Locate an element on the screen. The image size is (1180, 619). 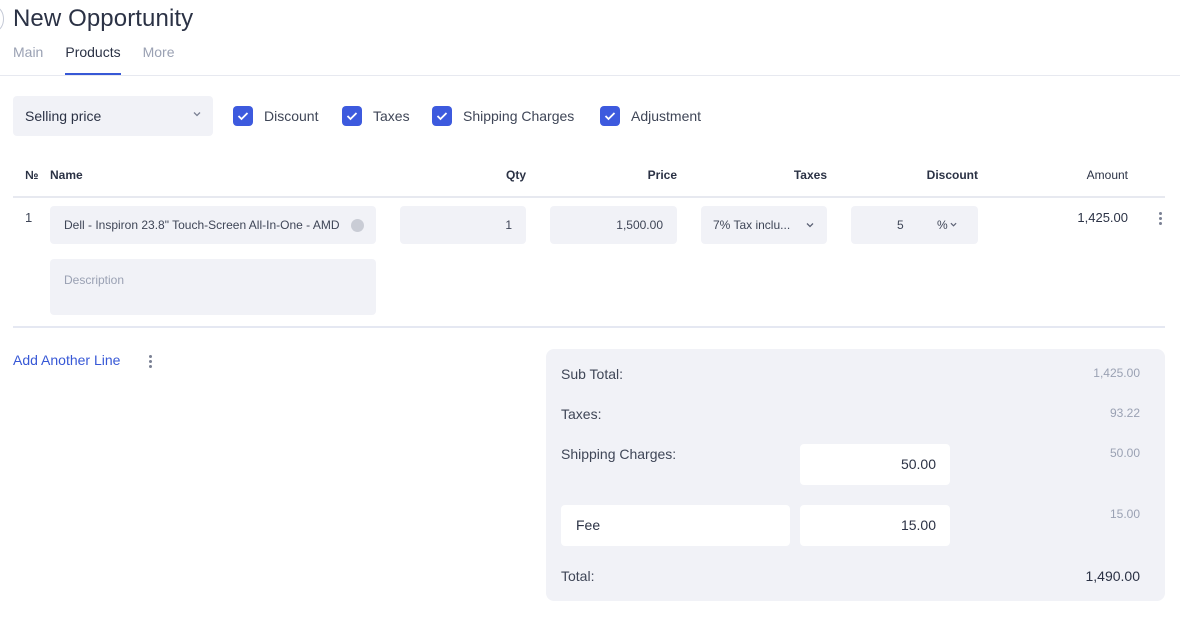
column-header-amount: Amount is located at coordinates (1107, 175).